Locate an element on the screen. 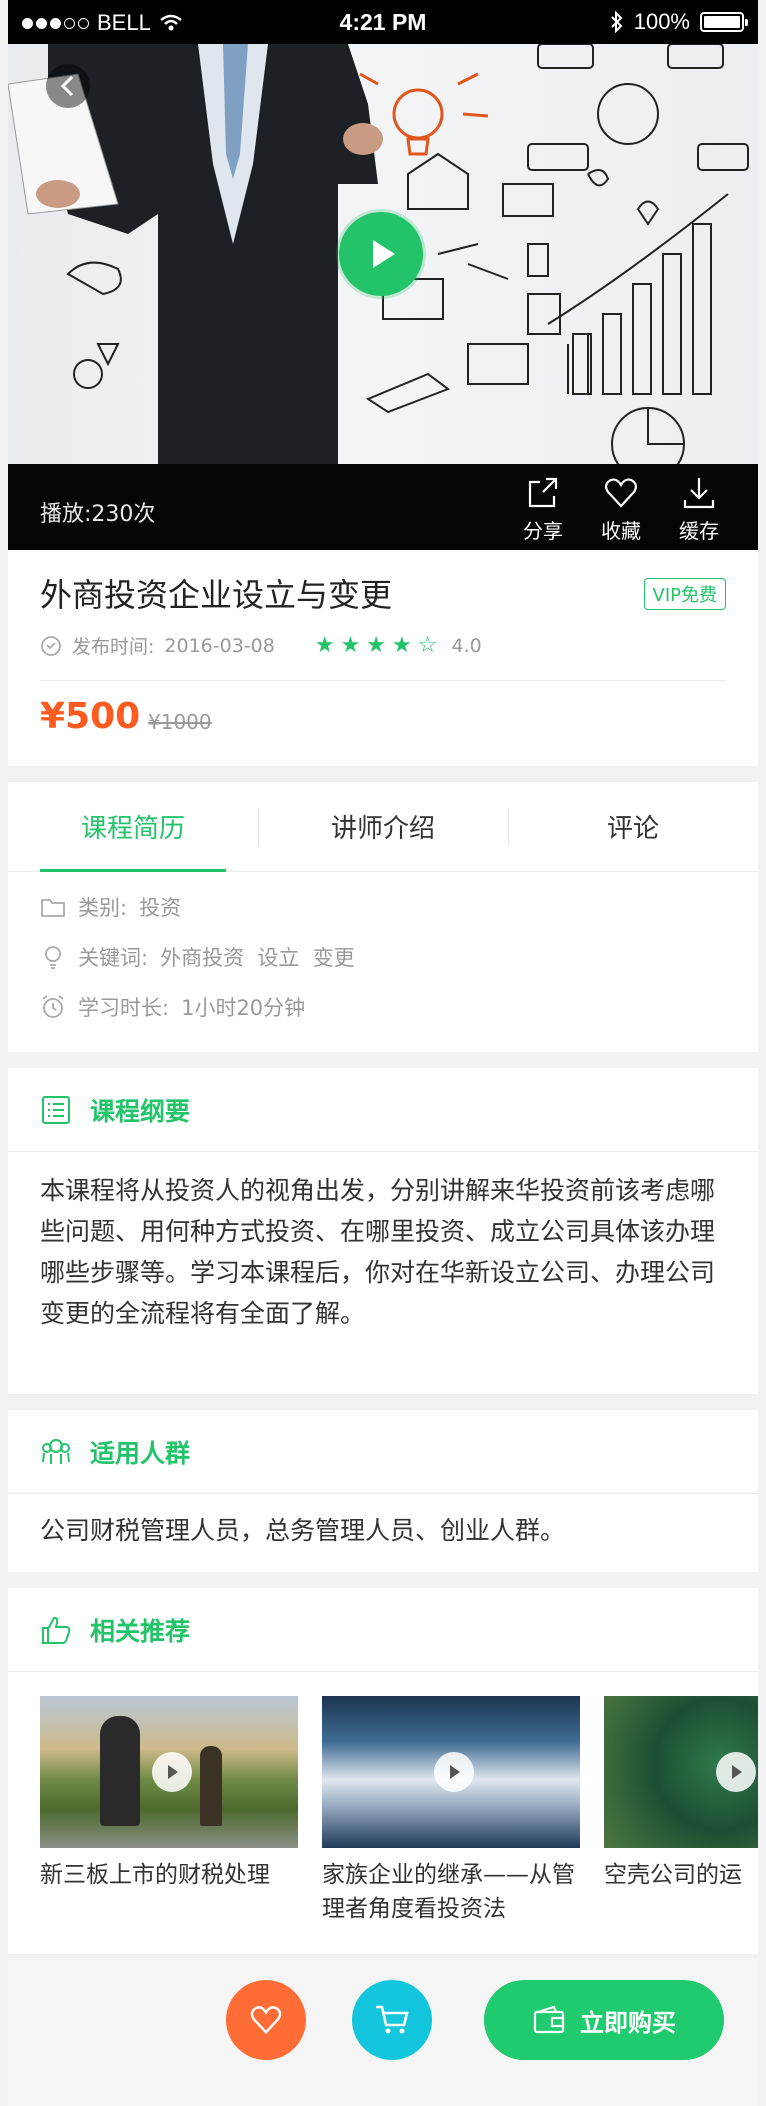 Image resolution: width=766 pixels, height=2106 pixels. buy-now-button: 立即购买 is located at coordinates (604, 2020).